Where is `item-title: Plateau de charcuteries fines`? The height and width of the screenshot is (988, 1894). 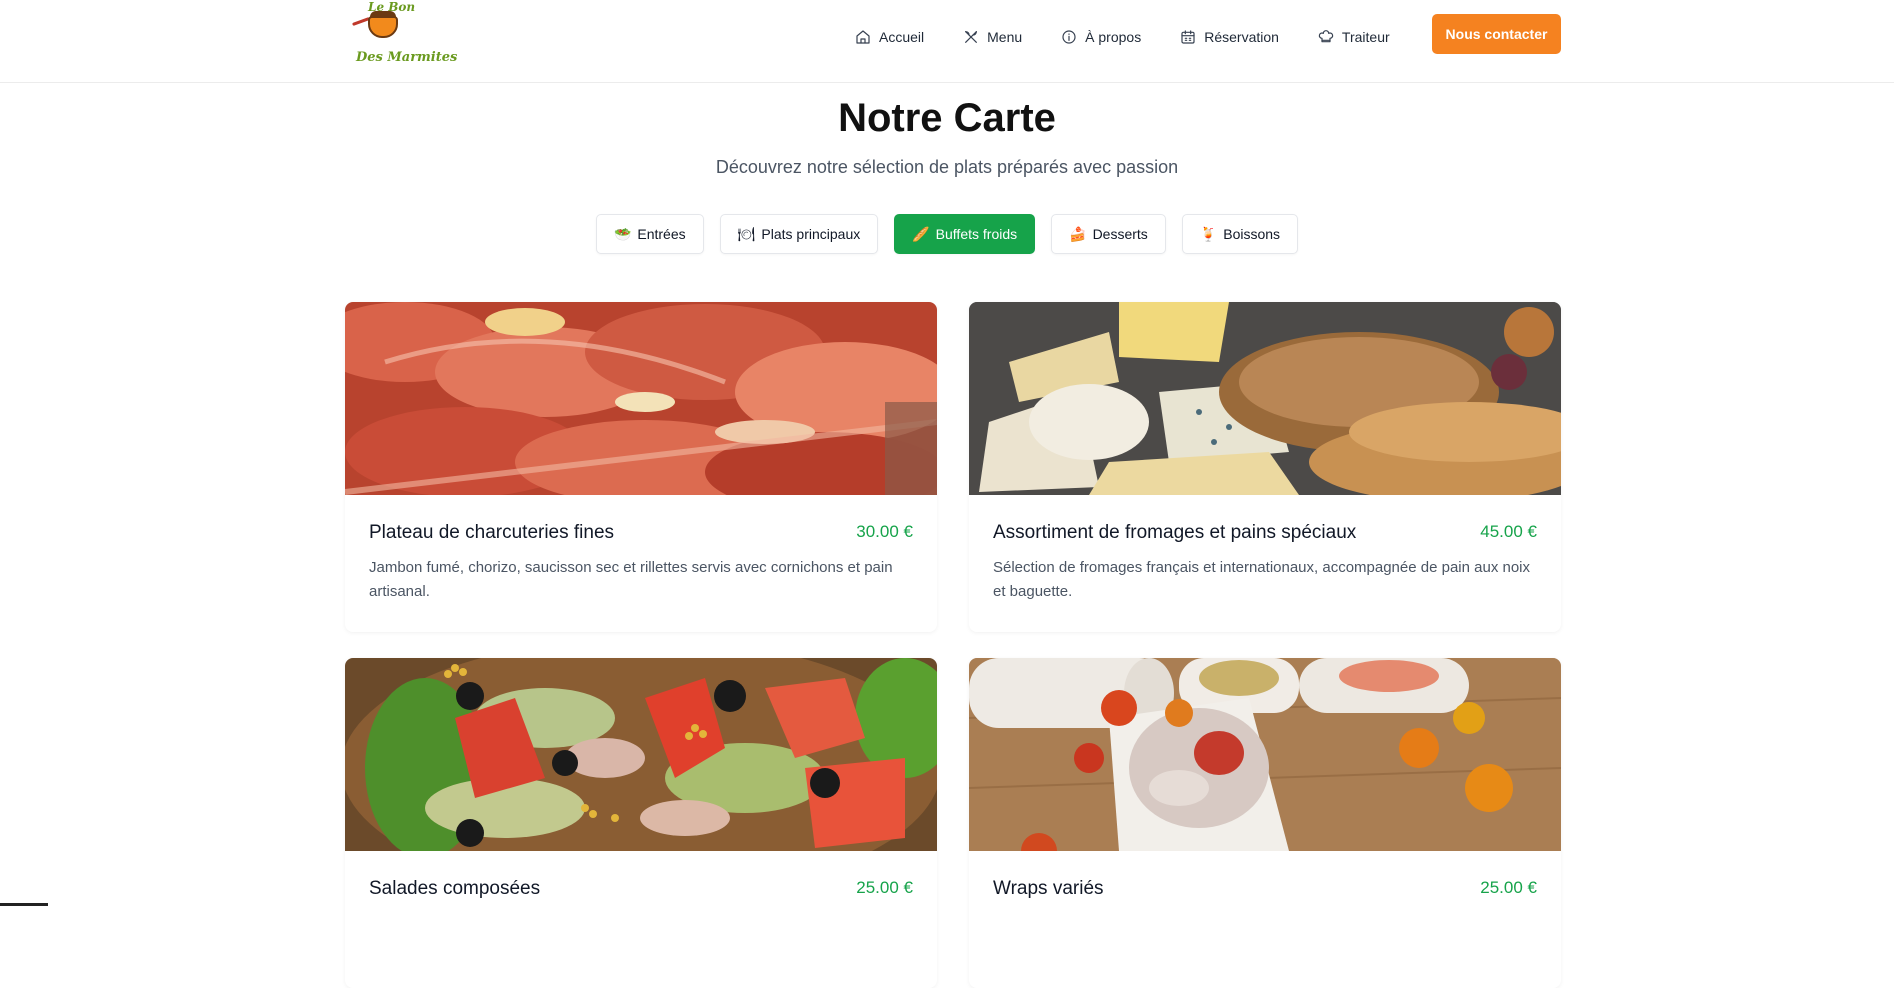 item-title: Plateau de charcuteries fines is located at coordinates (492, 532).